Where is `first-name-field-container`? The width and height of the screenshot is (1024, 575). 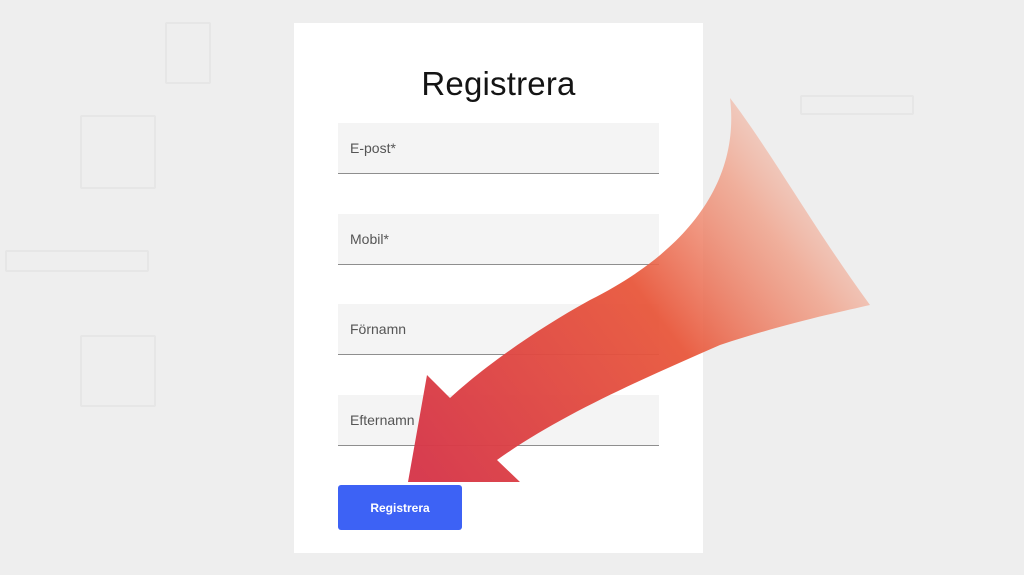
first-name-field-container is located at coordinates (498, 329).